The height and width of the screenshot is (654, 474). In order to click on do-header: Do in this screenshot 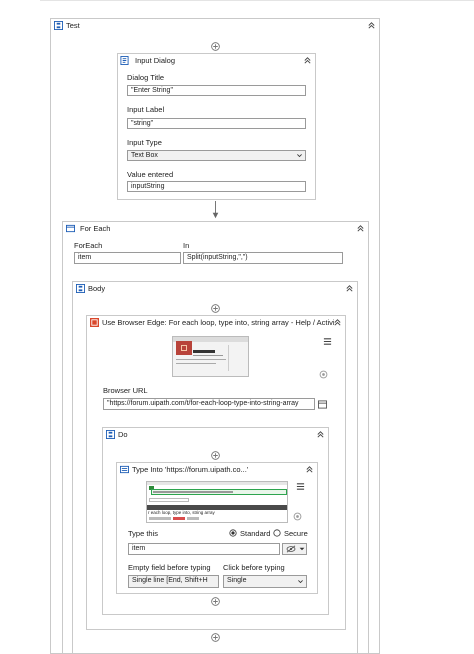, I will do `click(215, 434)`.